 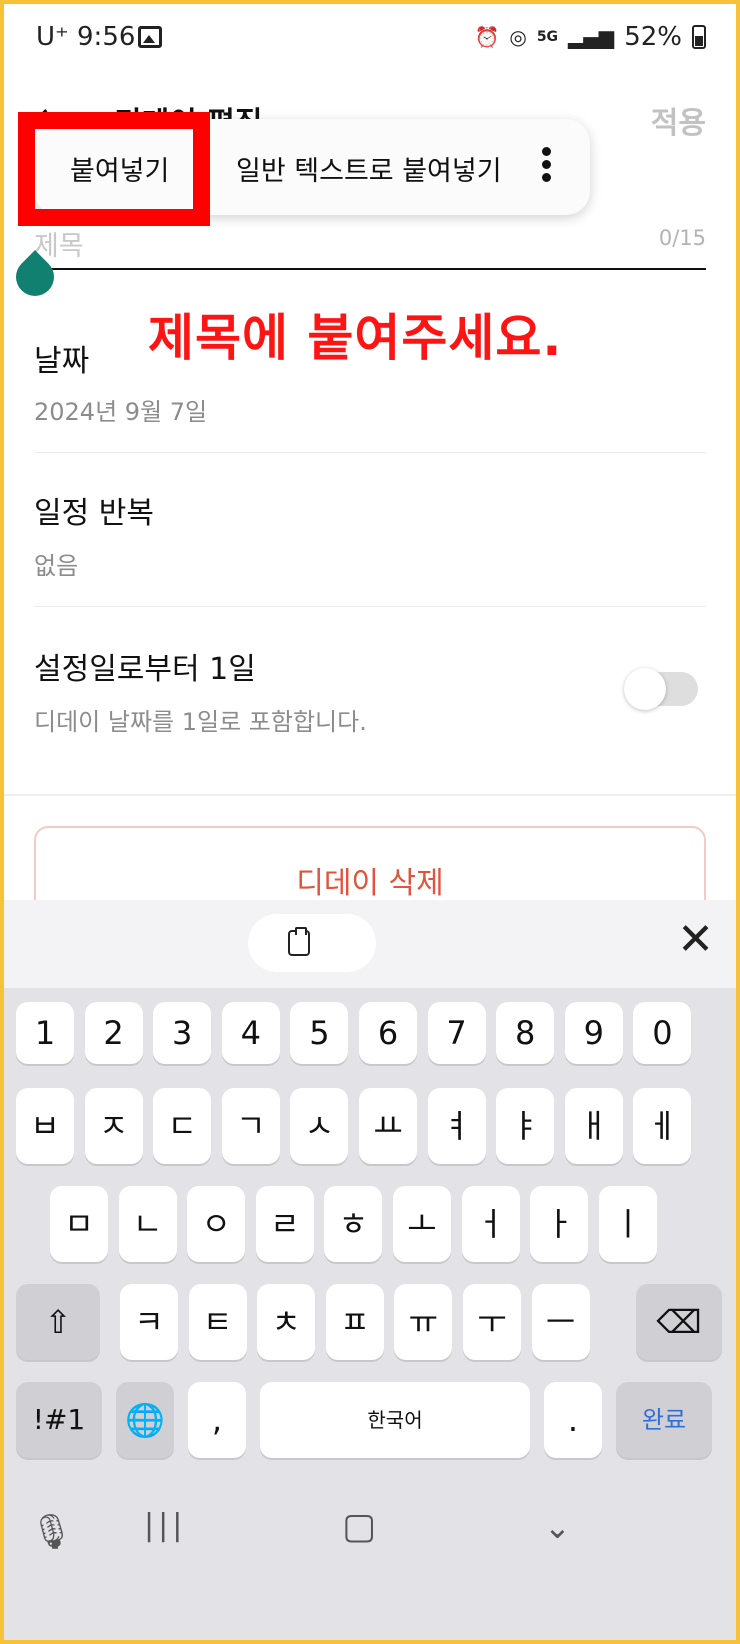 I want to click on clipboard-button, so click(x=312, y=943).